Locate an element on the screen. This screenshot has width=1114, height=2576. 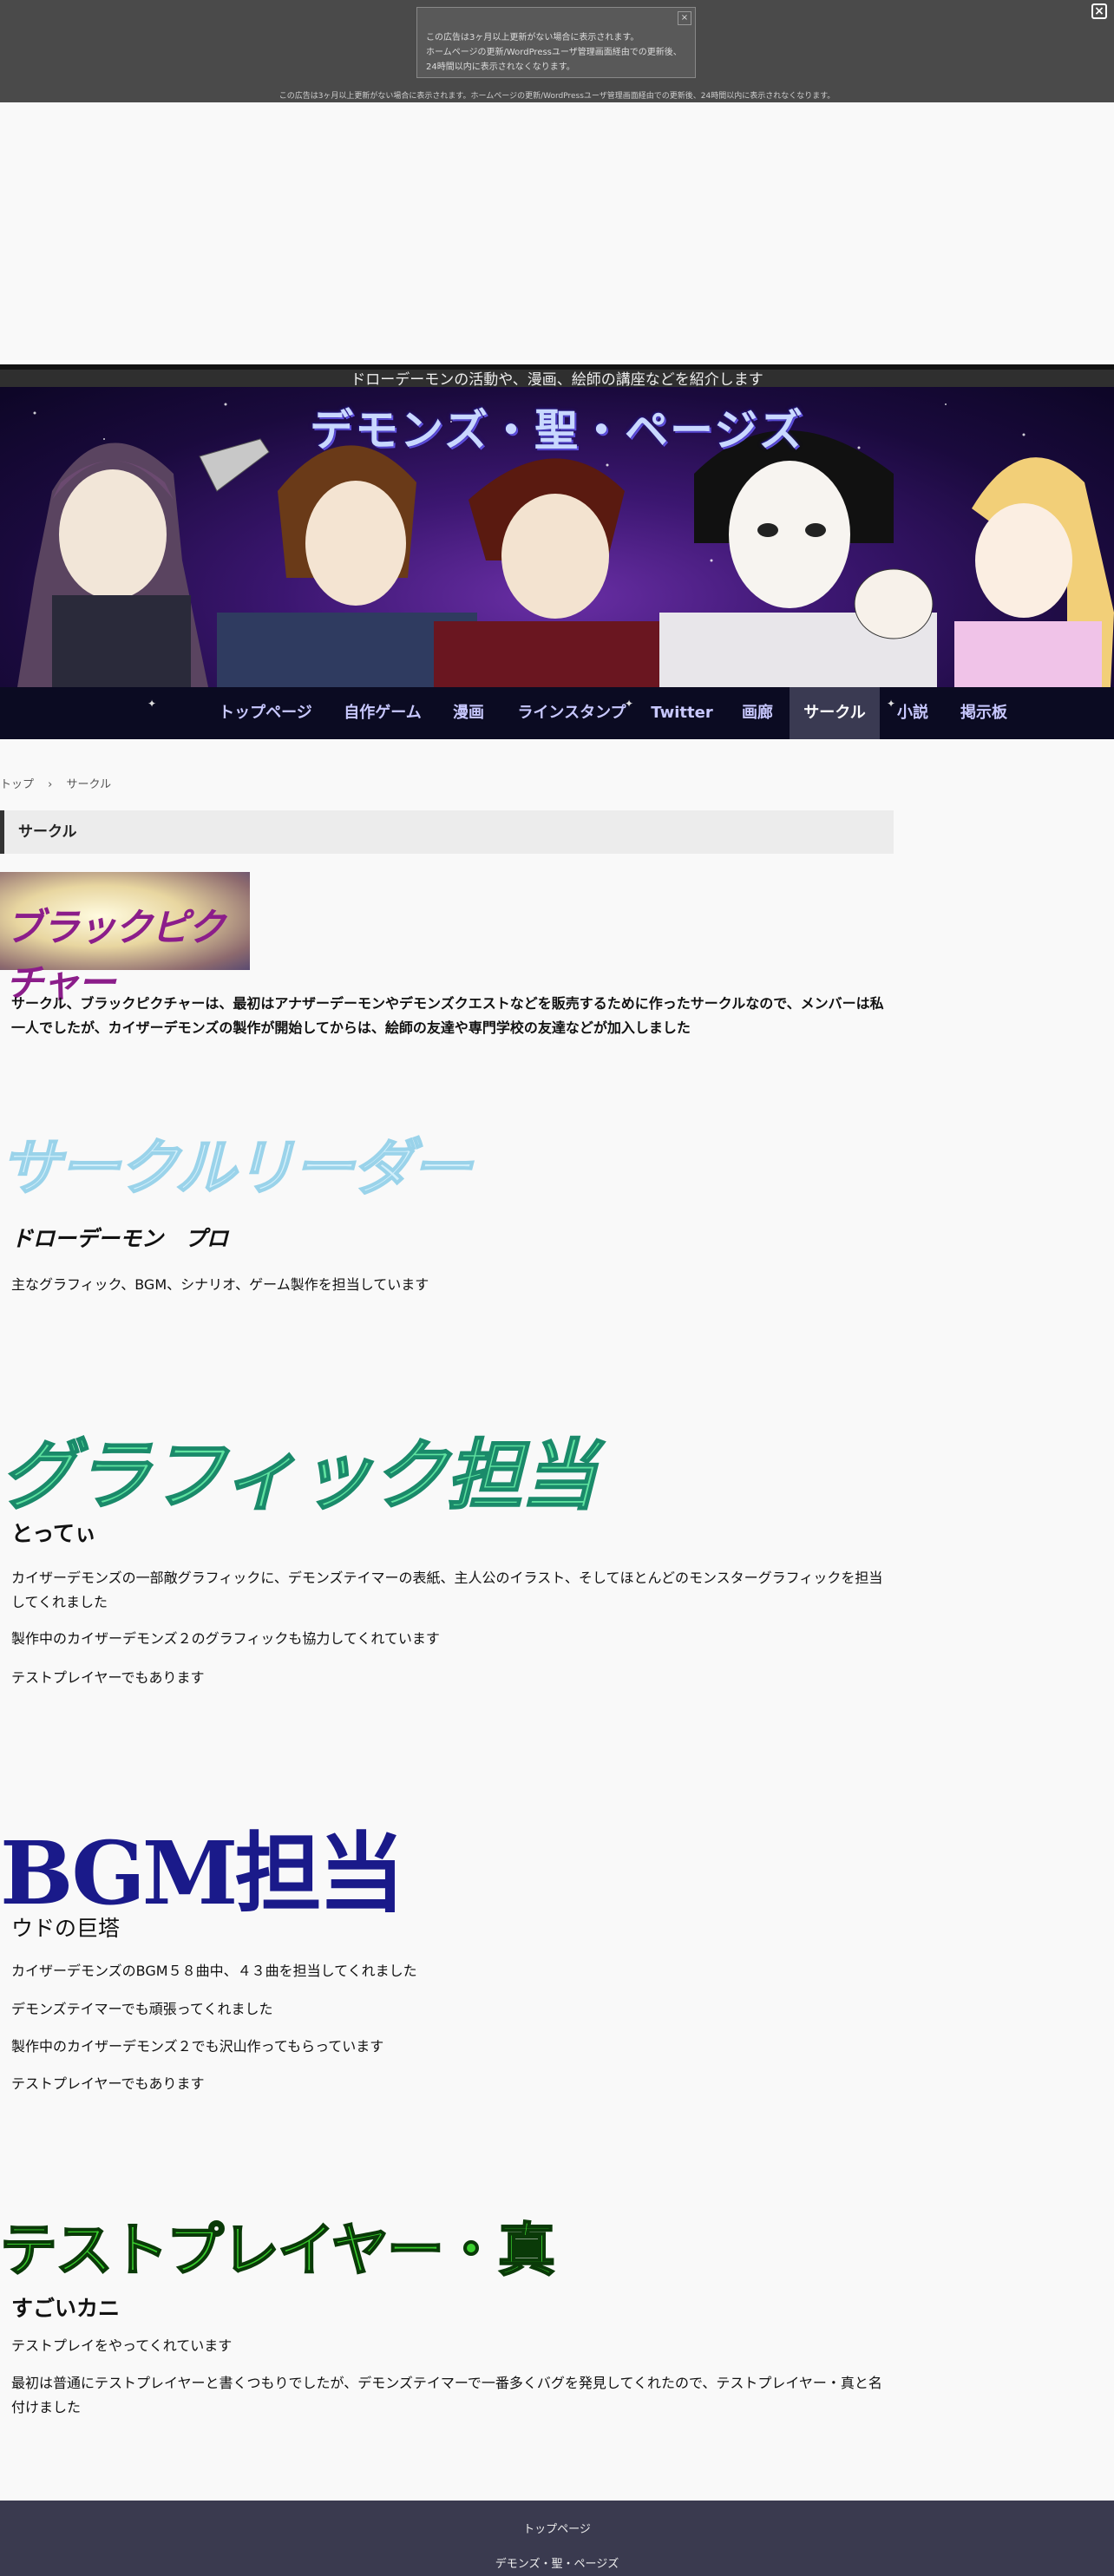
section-title-image-bgm: BGM担当 is located at coordinates (202, 1873).